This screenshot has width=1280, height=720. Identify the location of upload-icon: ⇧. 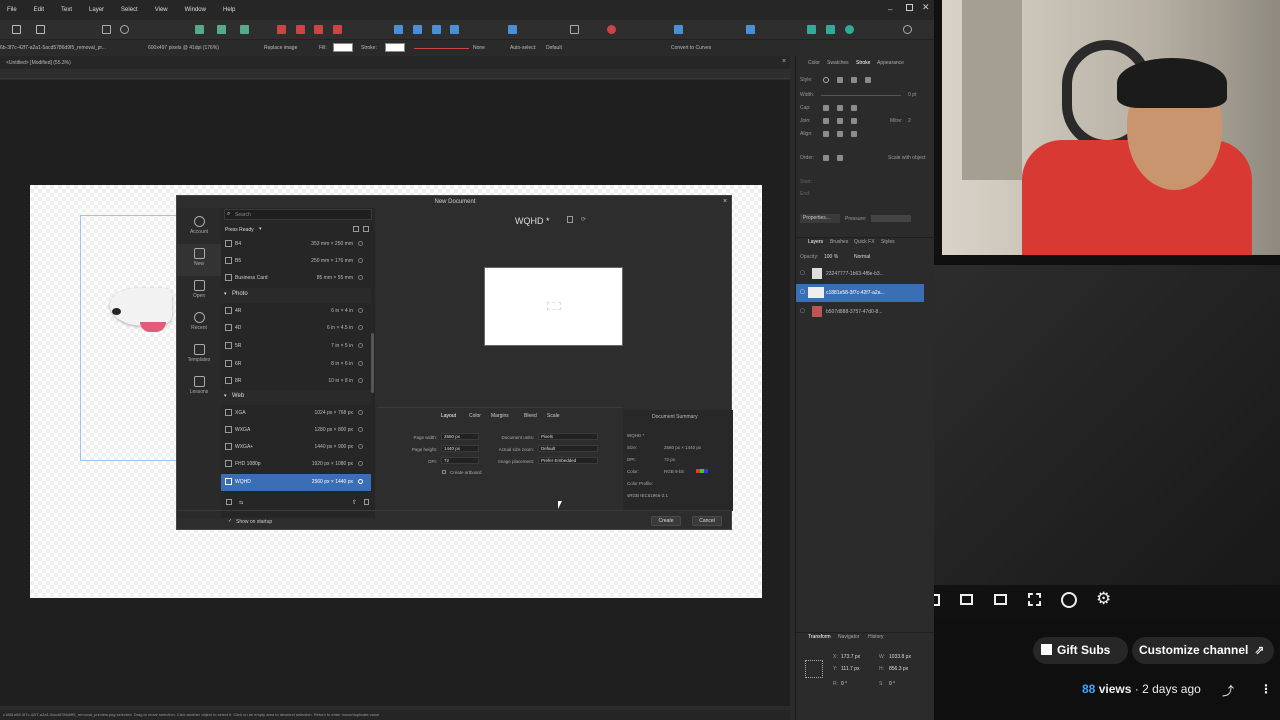
(354, 502).